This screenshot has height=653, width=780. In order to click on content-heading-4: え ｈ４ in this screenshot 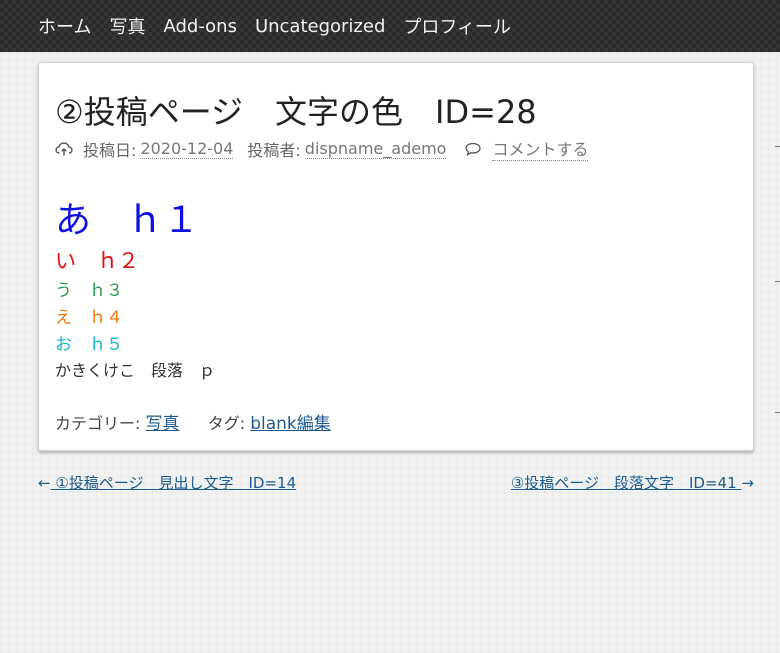, I will do `click(89, 318)`.